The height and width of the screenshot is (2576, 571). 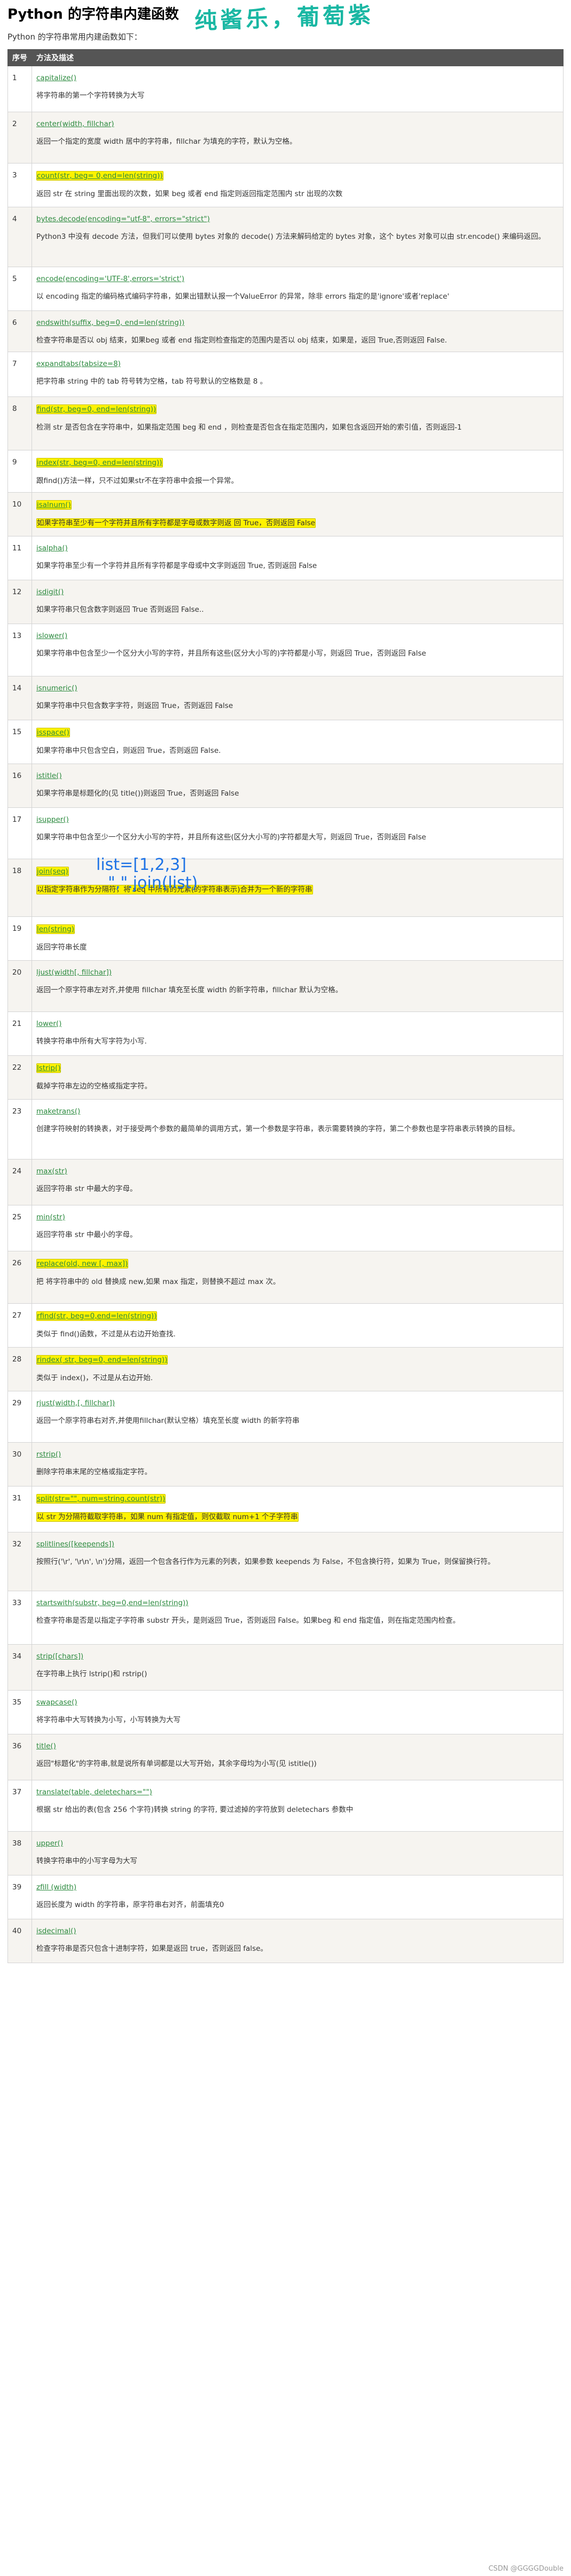 I want to click on method-link: istitle(), so click(x=49, y=776).